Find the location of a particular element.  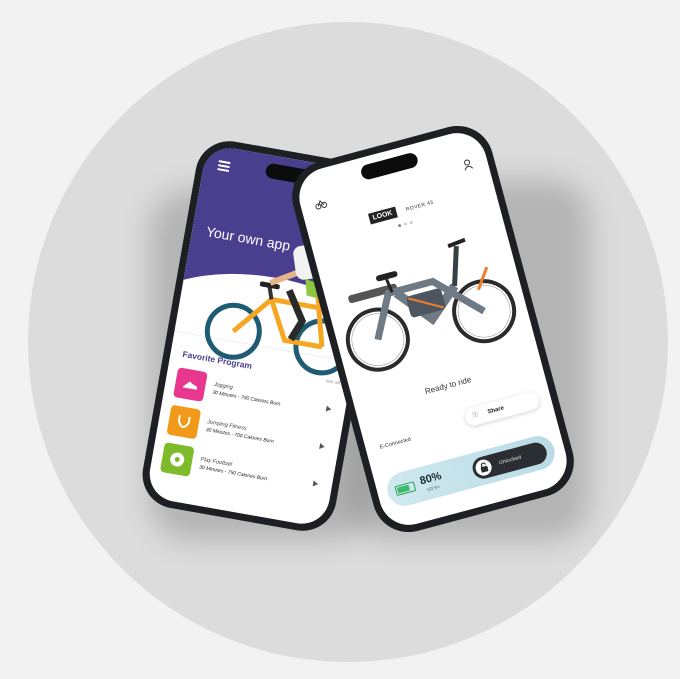

share-label: Share is located at coordinates (496, 410).